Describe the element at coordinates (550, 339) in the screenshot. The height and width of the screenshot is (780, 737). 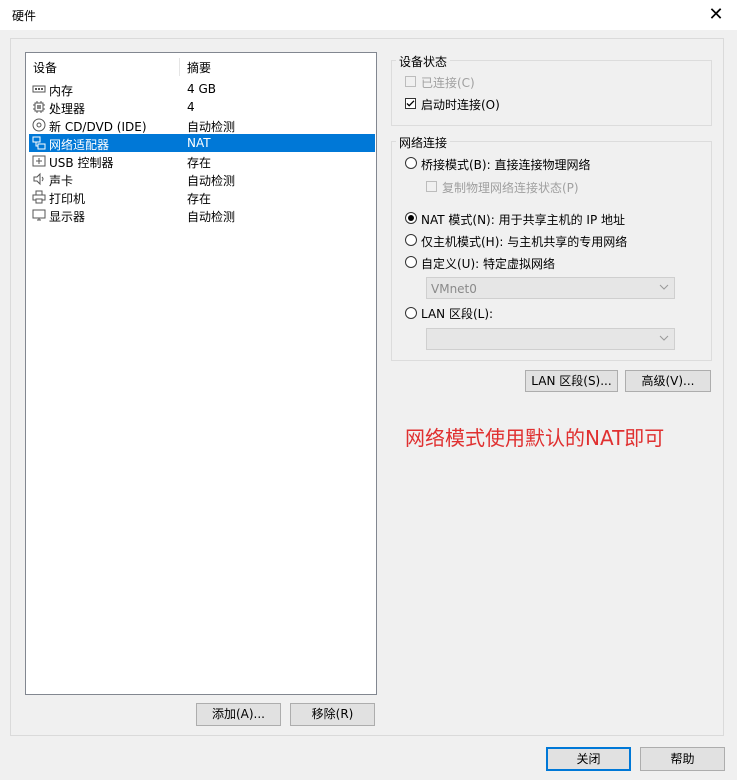
I see `lan-segment-dropdown` at that location.